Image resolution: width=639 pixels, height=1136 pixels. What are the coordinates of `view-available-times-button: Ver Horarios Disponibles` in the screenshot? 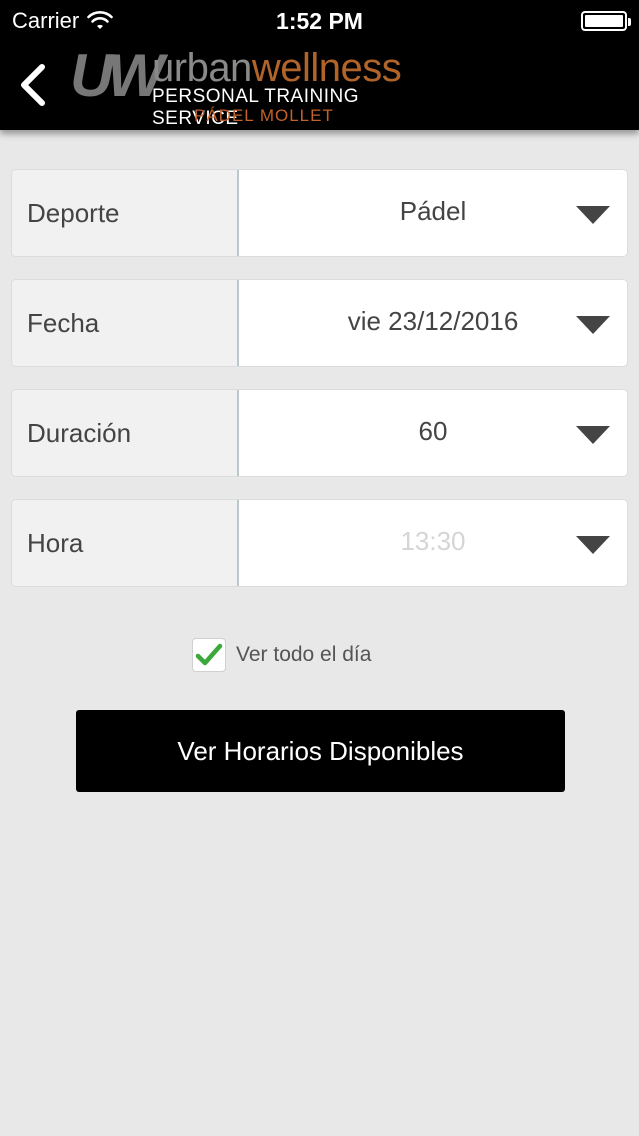 It's located at (320, 751).